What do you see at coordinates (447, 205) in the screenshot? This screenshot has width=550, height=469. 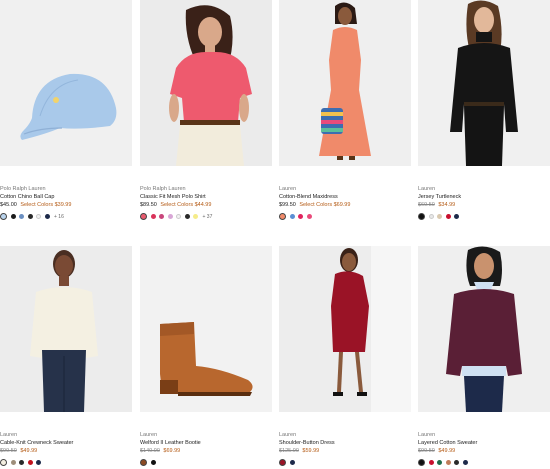 I see `price-sale: $34.99` at bounding box center [447, 205].